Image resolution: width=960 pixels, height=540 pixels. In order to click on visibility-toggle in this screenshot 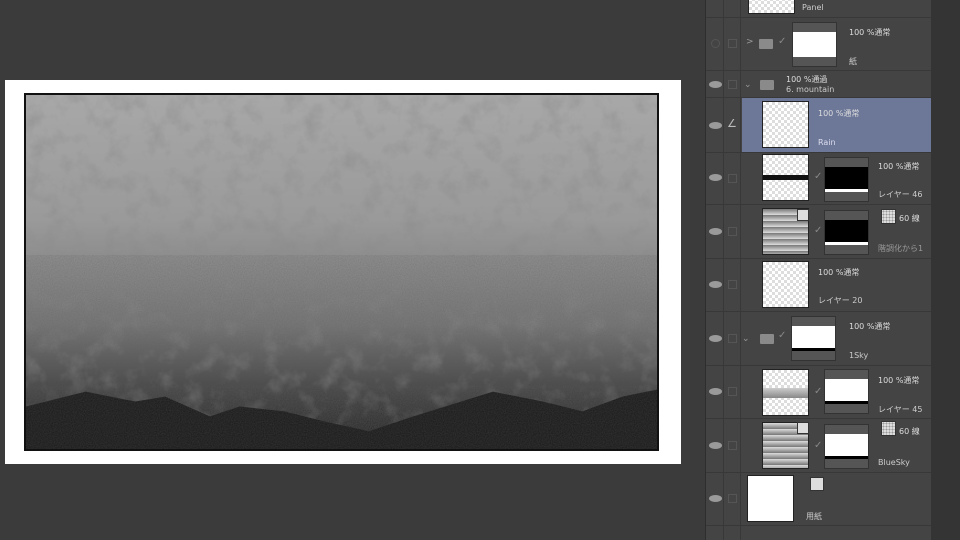, I will do `click(715, 43)`.